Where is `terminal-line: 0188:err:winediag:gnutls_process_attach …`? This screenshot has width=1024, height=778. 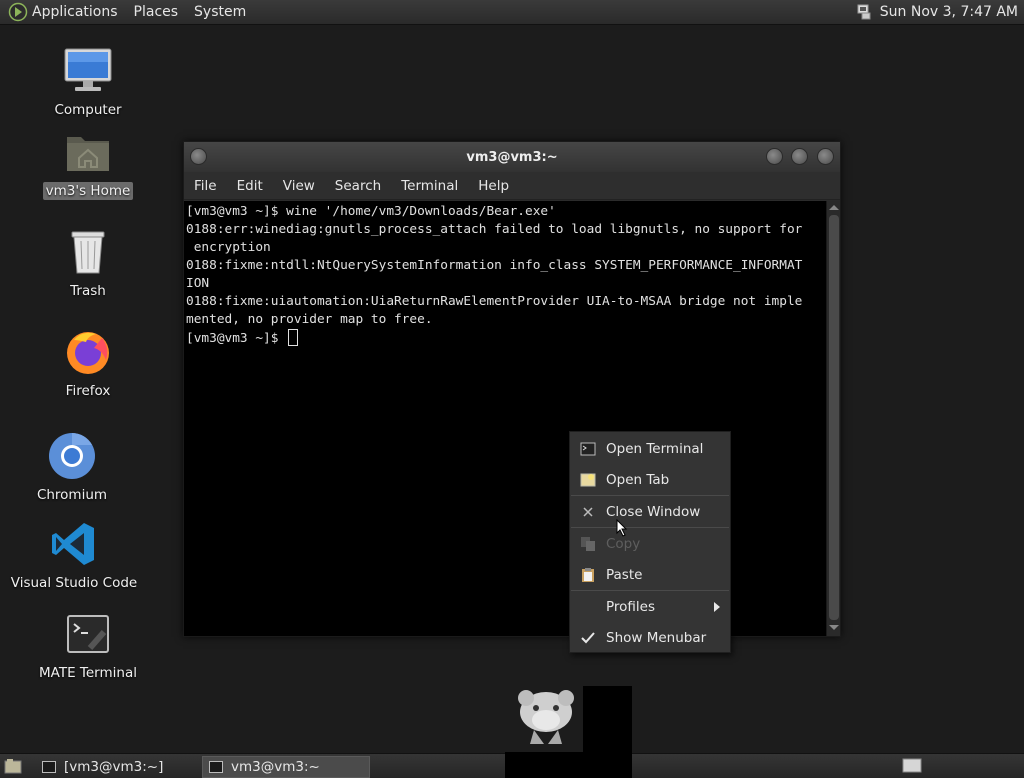
terminal-line: 0188:err:winediag:gnutls_process_attach … is located at coordinates (494, 229).